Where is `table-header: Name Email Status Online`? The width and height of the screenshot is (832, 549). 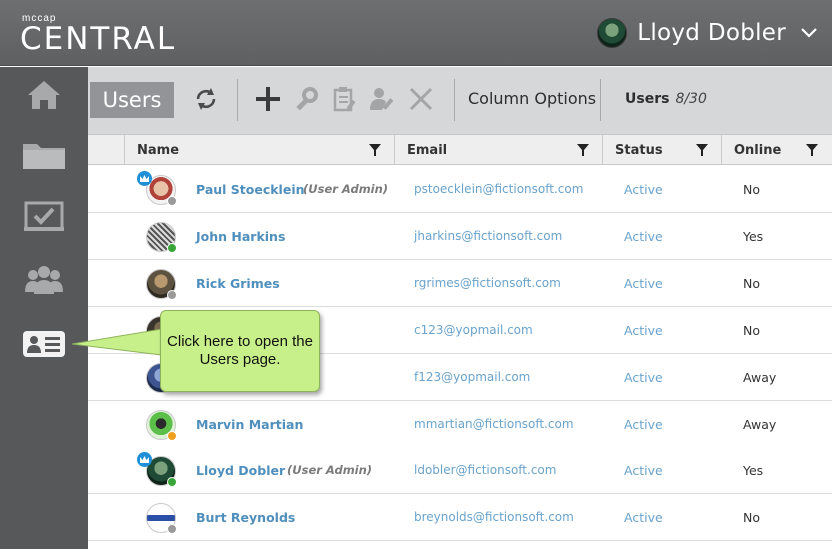
table-header: Name Email Status Online is located at coordinates (460, 150).